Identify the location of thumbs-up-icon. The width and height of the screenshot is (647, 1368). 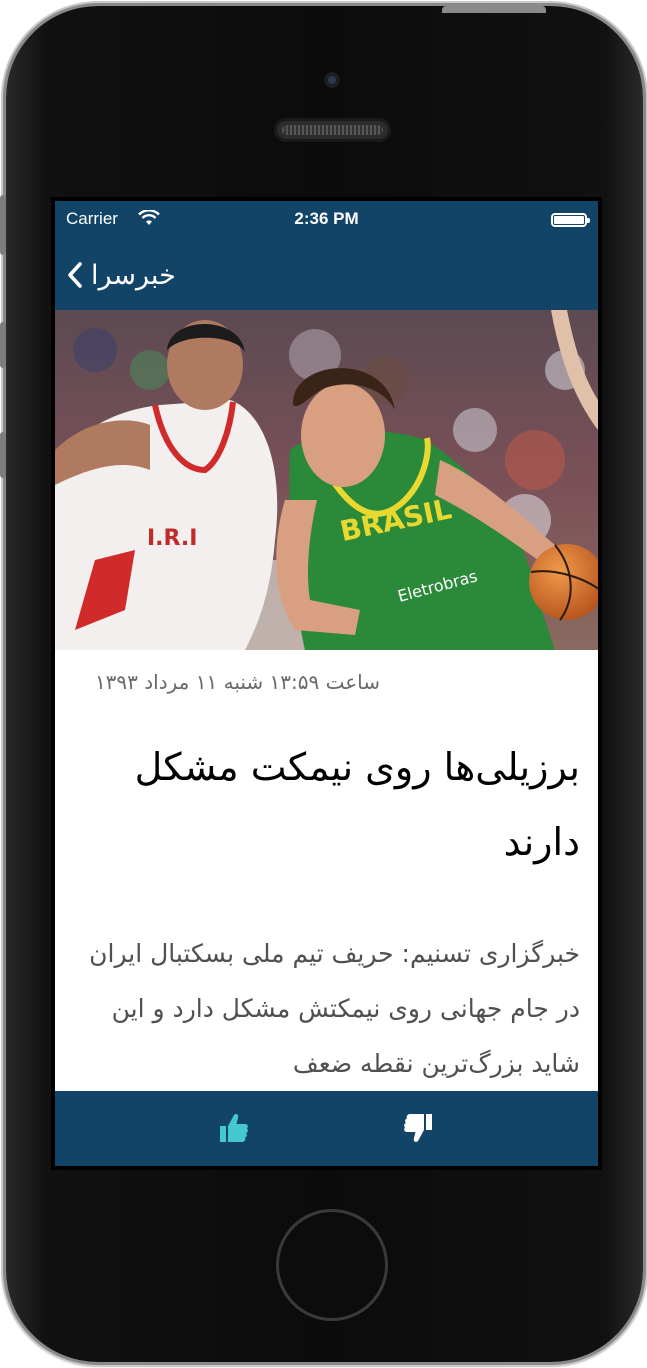
(233, 1128).